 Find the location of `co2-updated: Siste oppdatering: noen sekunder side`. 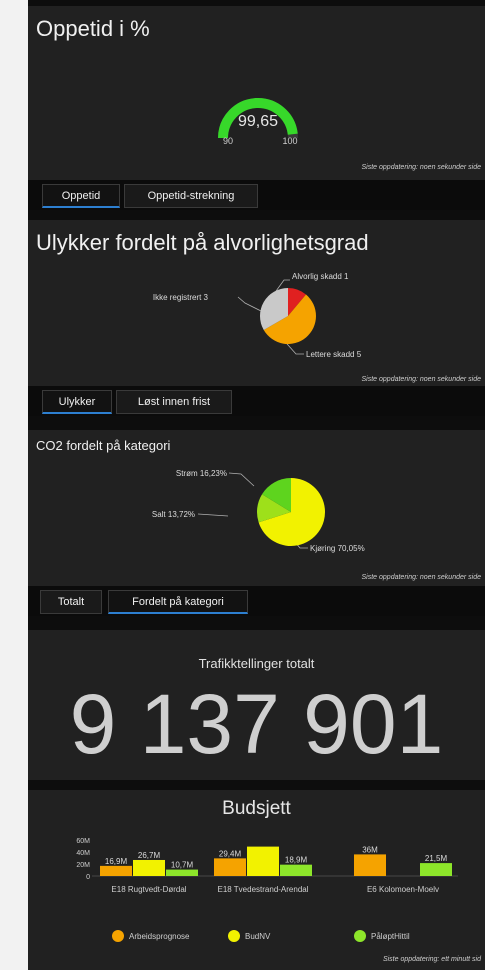

co2-updated: Siste oppdatering: noen sekunder side is located at coordinates (421, 577).